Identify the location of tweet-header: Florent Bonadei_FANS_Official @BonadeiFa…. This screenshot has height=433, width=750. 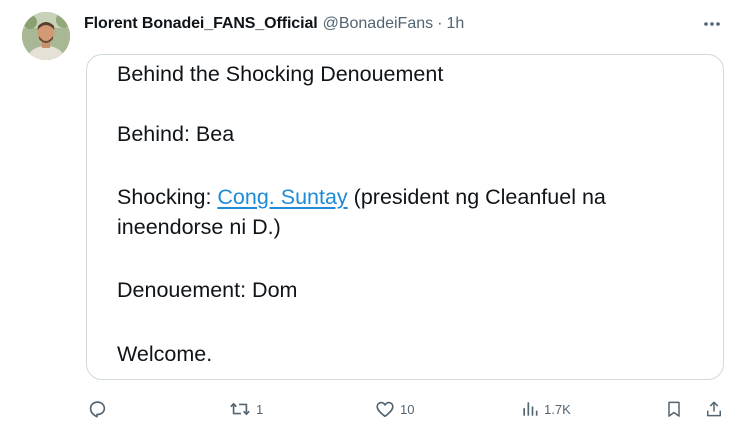
(274, 24).